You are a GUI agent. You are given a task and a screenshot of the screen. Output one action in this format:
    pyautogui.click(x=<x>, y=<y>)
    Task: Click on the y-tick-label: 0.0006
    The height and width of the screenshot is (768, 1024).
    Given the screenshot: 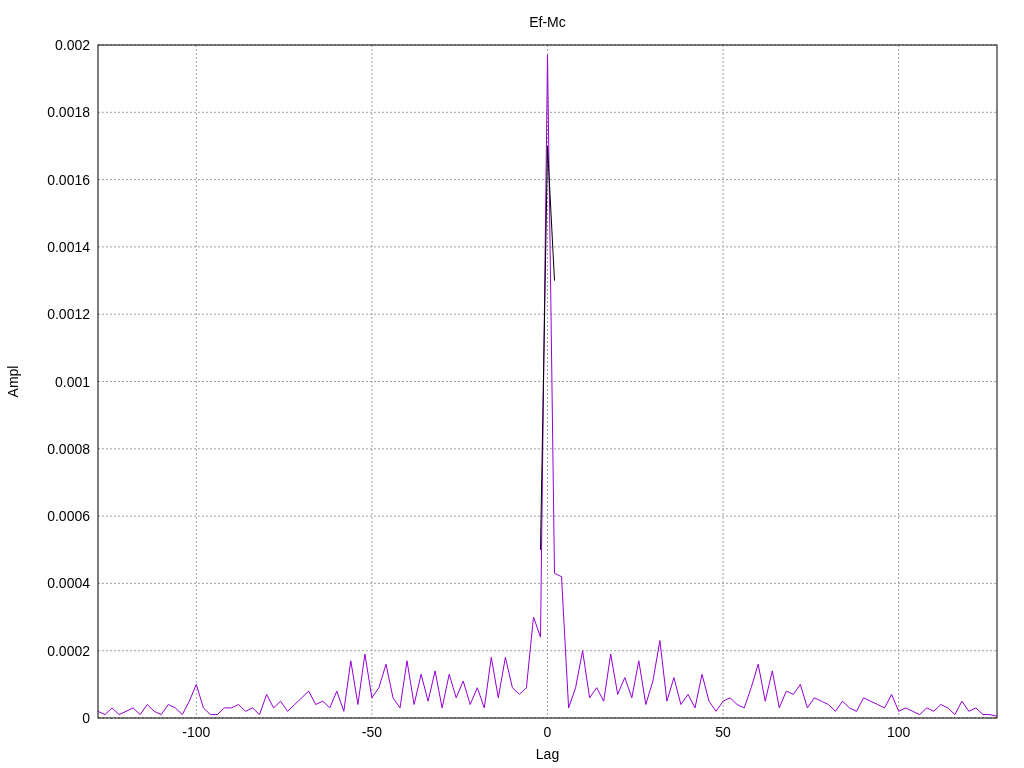 What is the action you would take?
    pyautogui.click(x=68, y=516)
    